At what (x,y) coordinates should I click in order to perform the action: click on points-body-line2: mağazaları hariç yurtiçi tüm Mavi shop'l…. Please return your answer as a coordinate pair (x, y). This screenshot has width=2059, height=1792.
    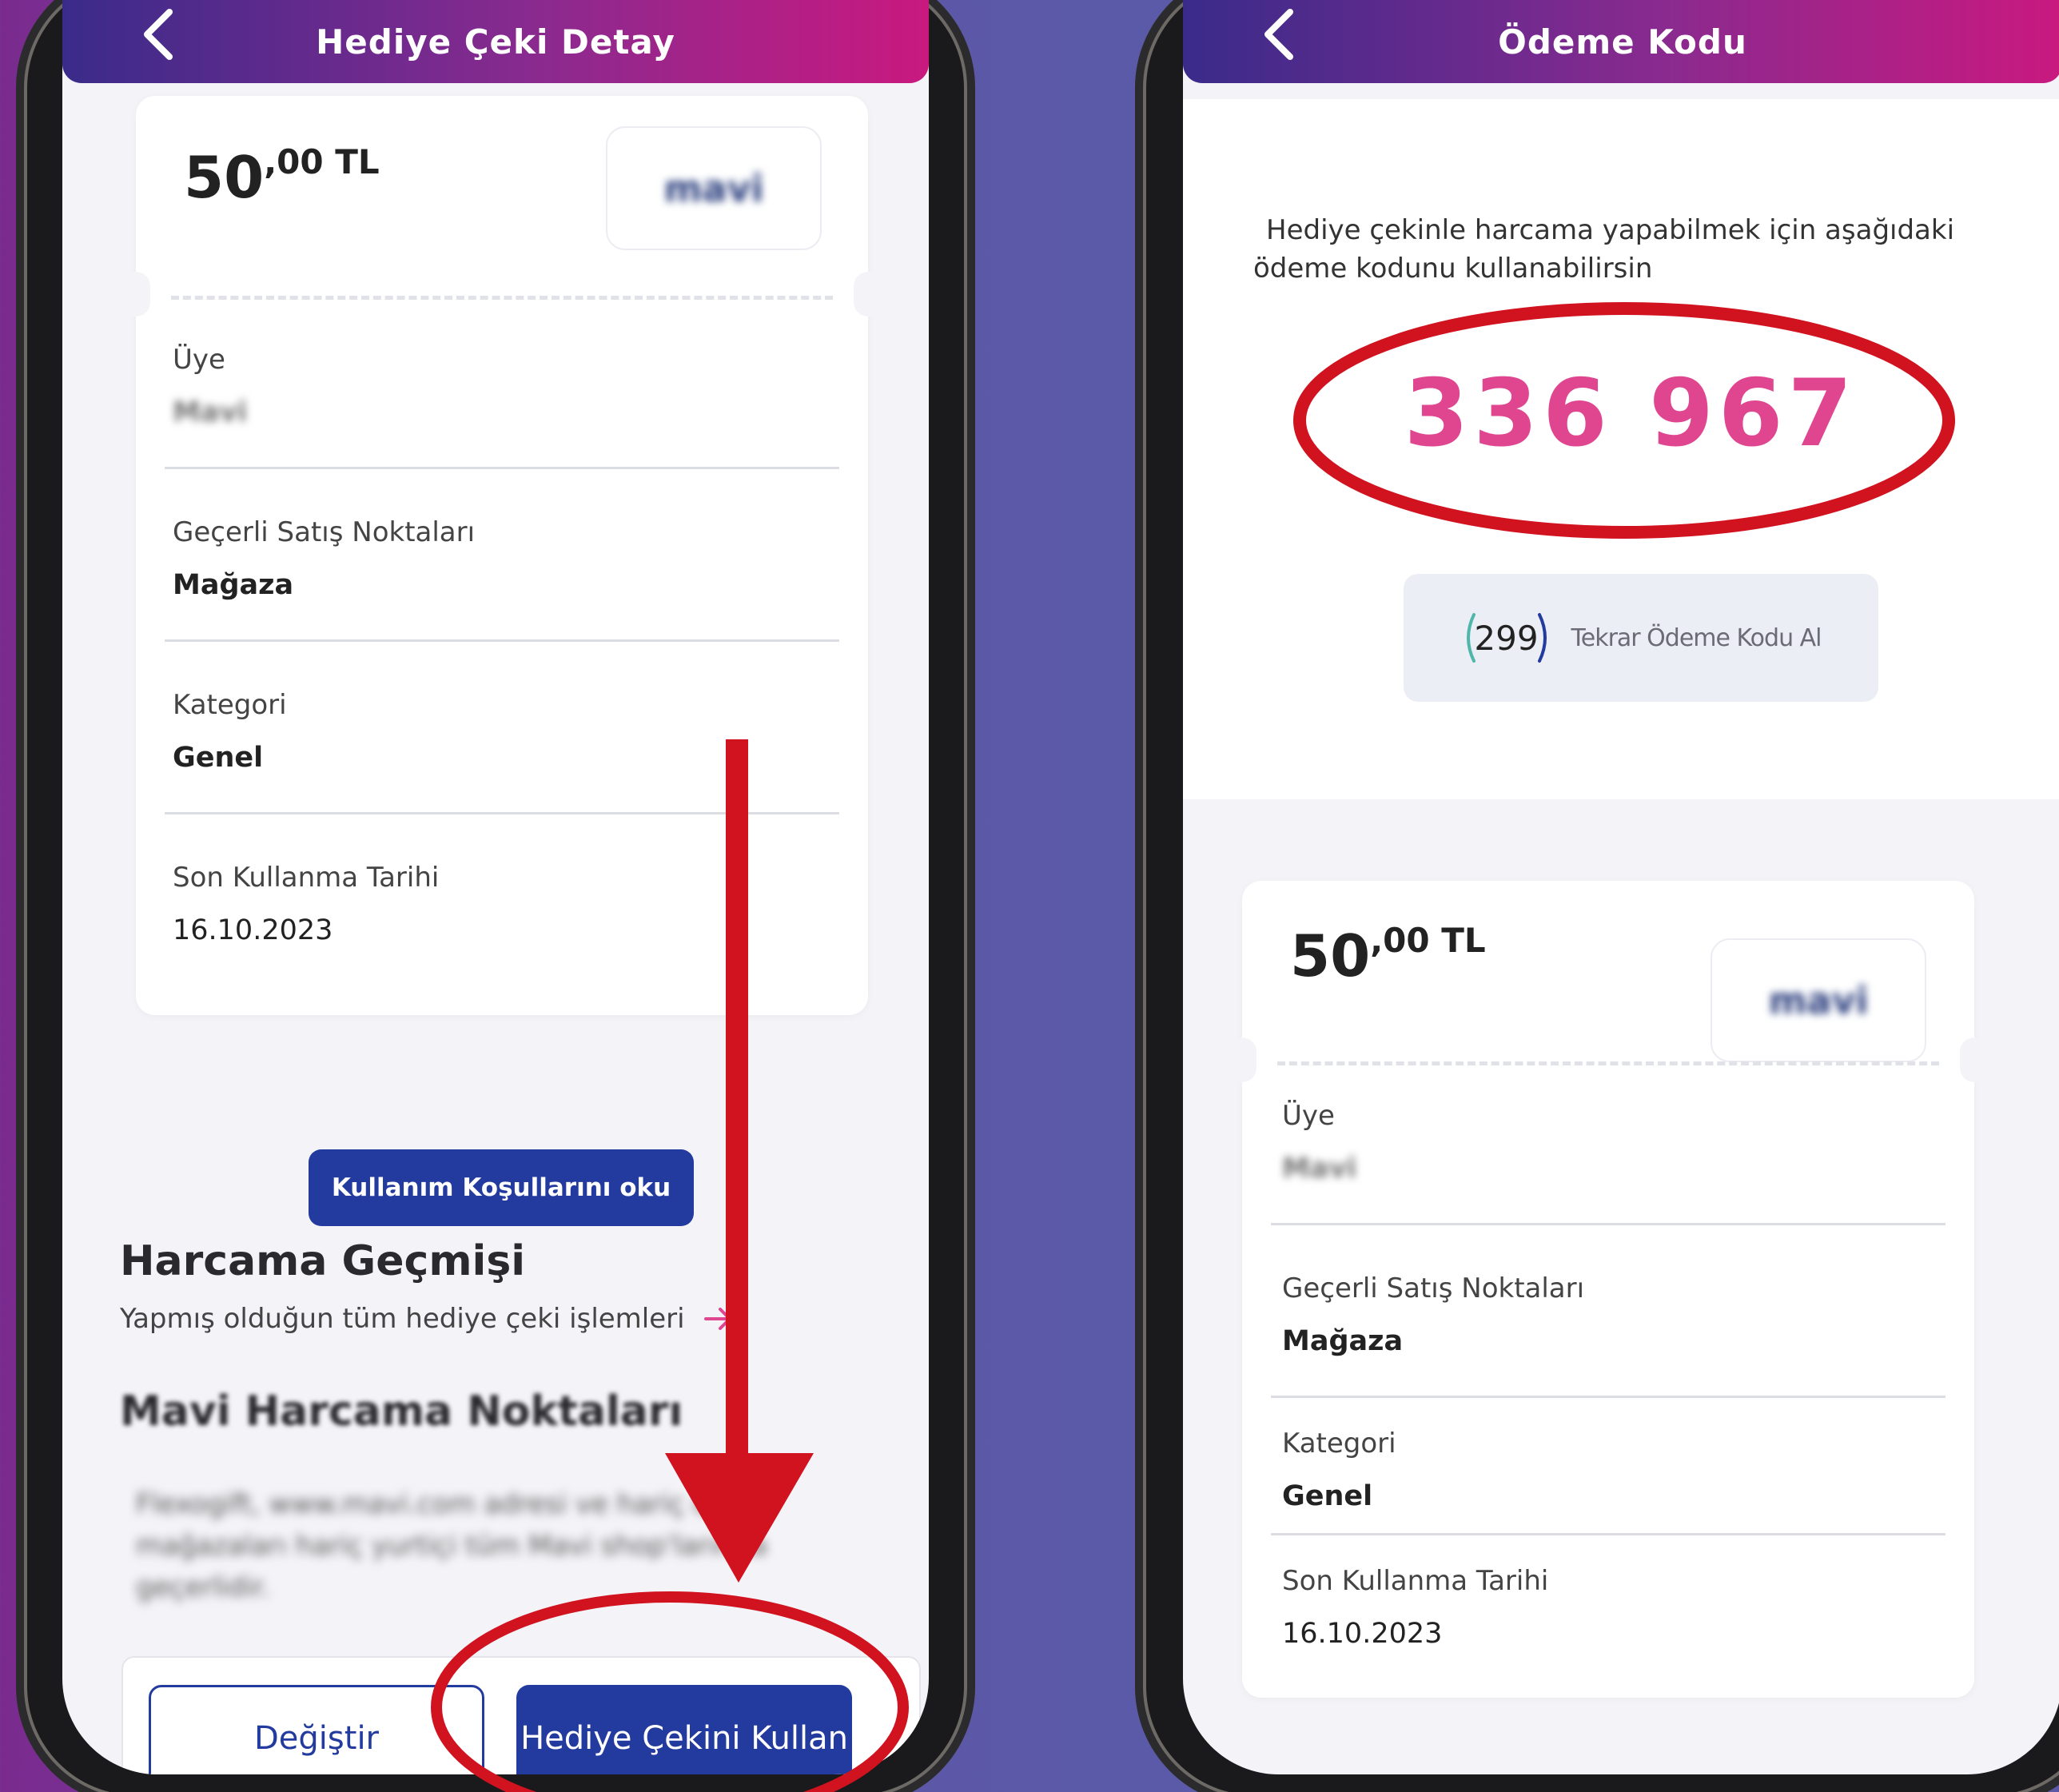
    Looking at the image, I should click on (452, 1546).